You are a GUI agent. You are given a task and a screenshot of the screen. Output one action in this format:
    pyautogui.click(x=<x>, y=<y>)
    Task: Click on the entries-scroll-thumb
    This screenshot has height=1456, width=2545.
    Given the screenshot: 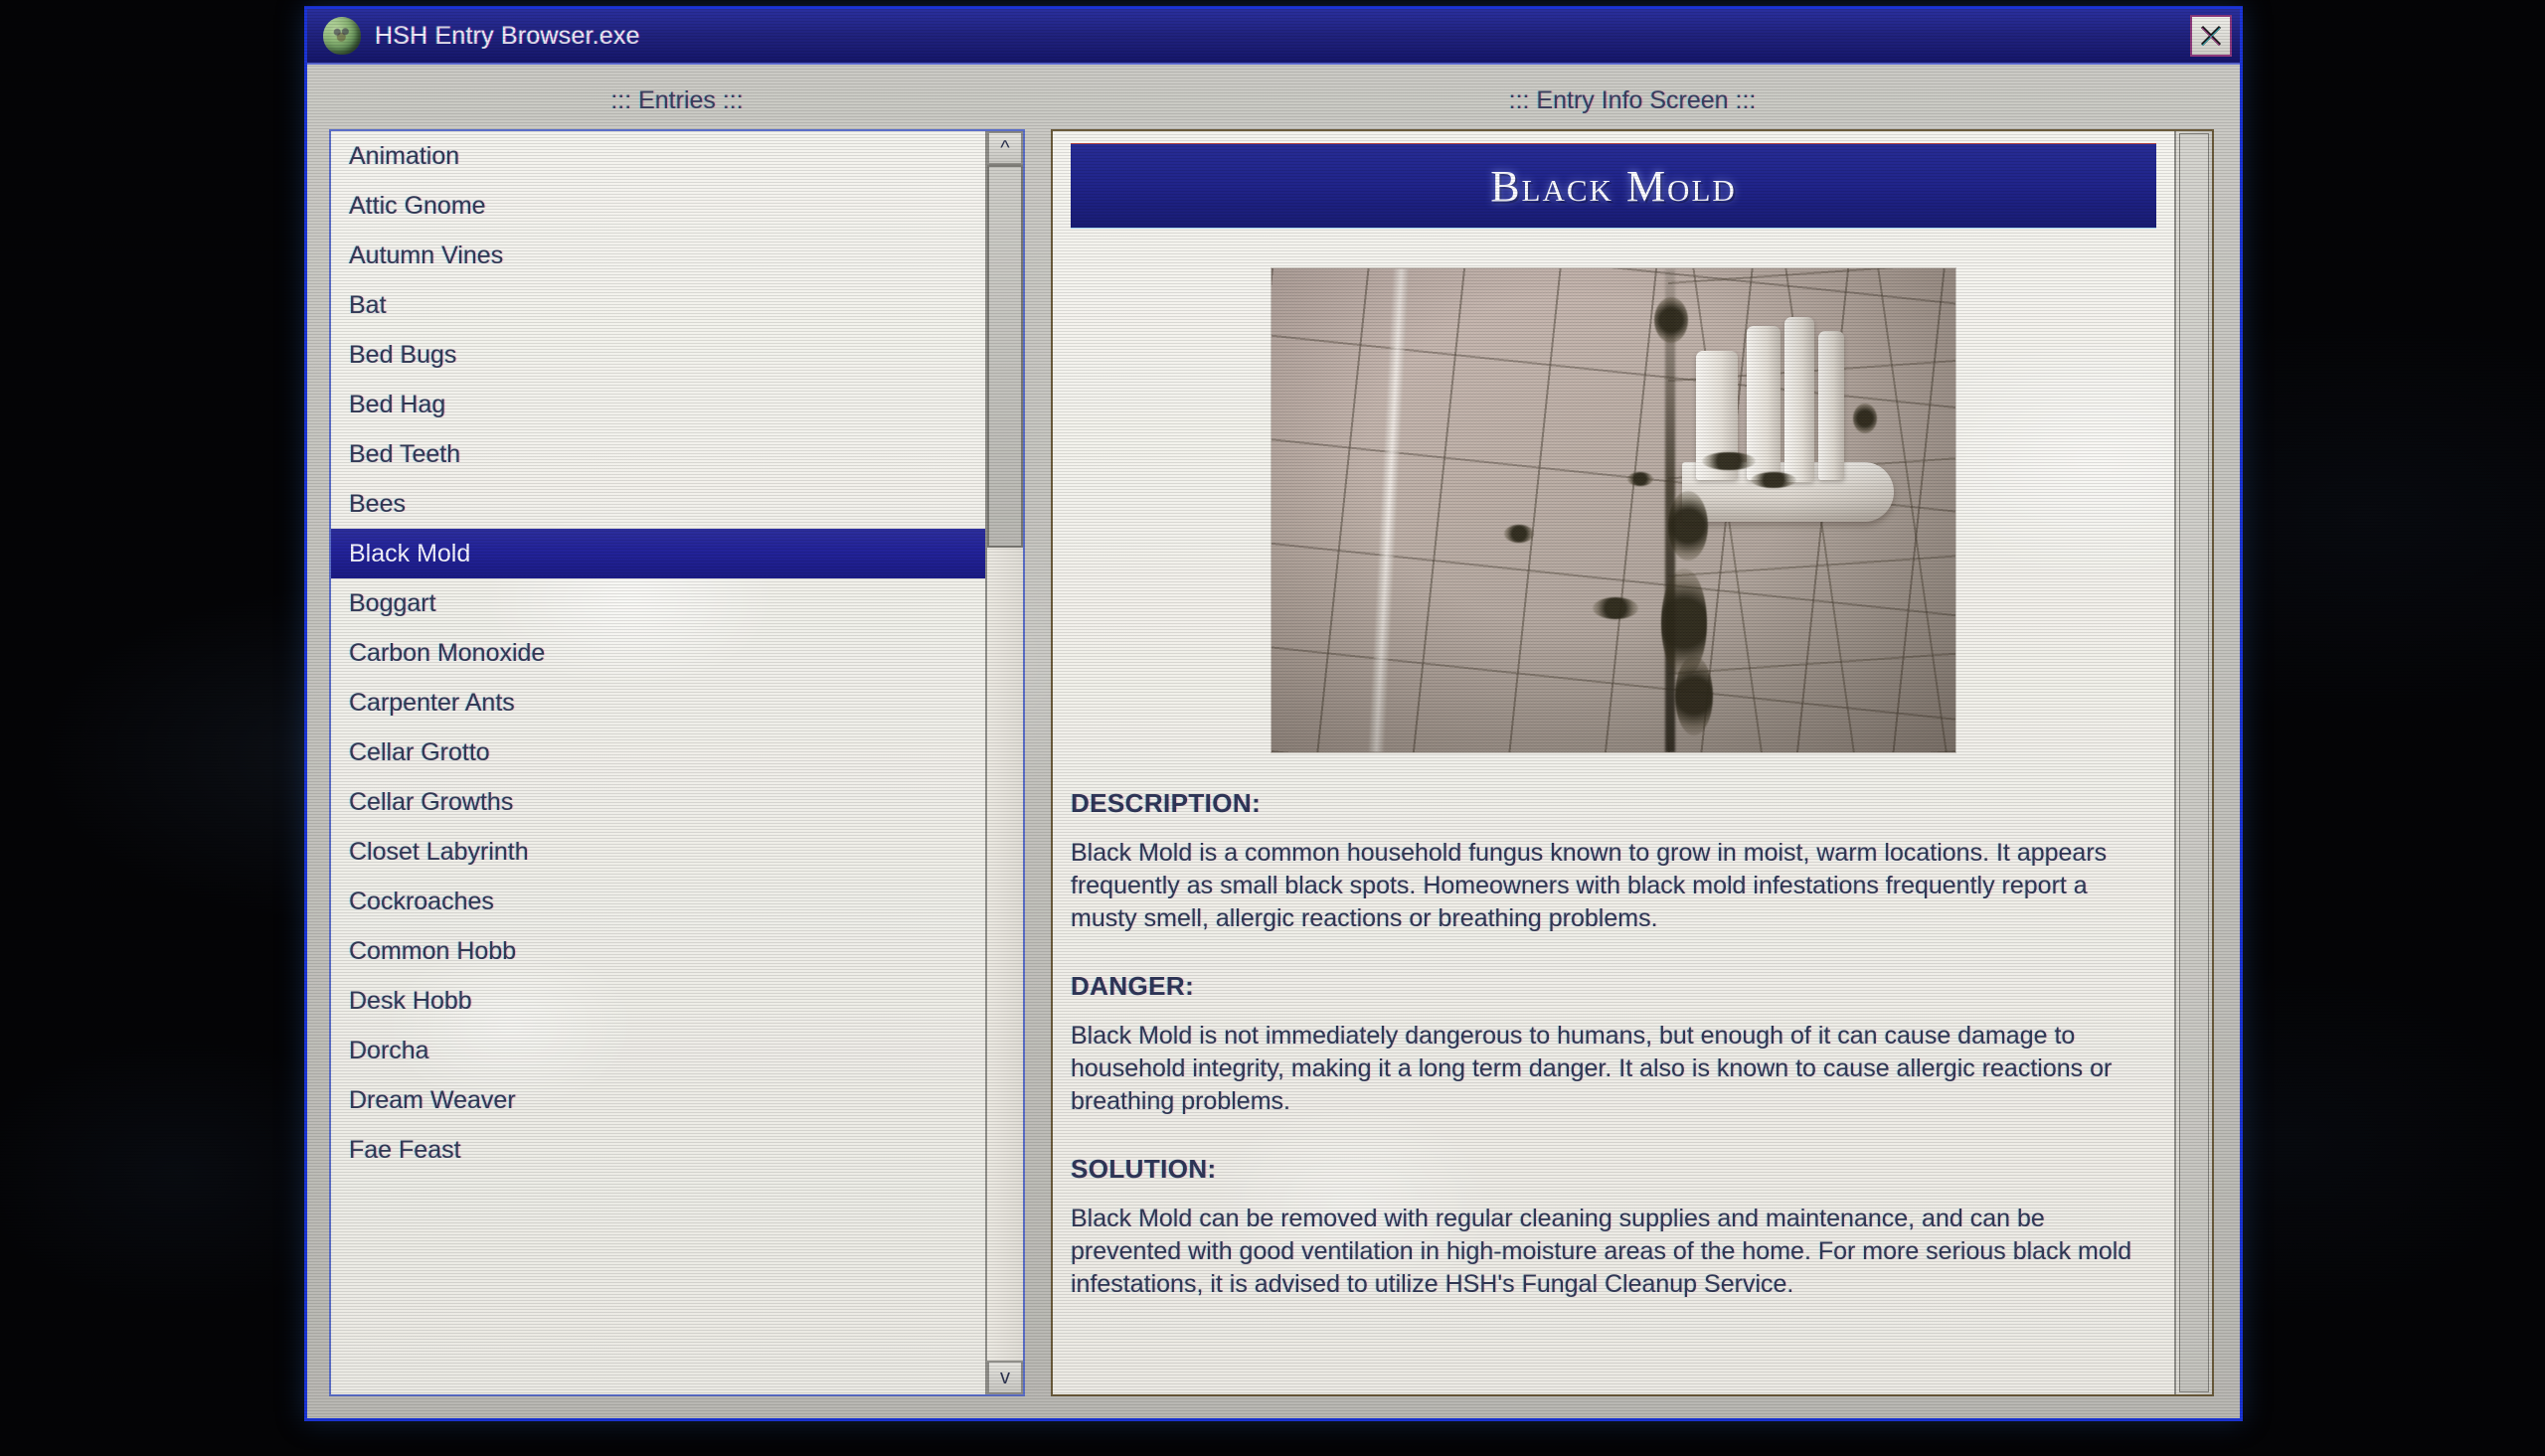 What is the action you would take?
    pyautogui.click(x=1005, y=356)
    